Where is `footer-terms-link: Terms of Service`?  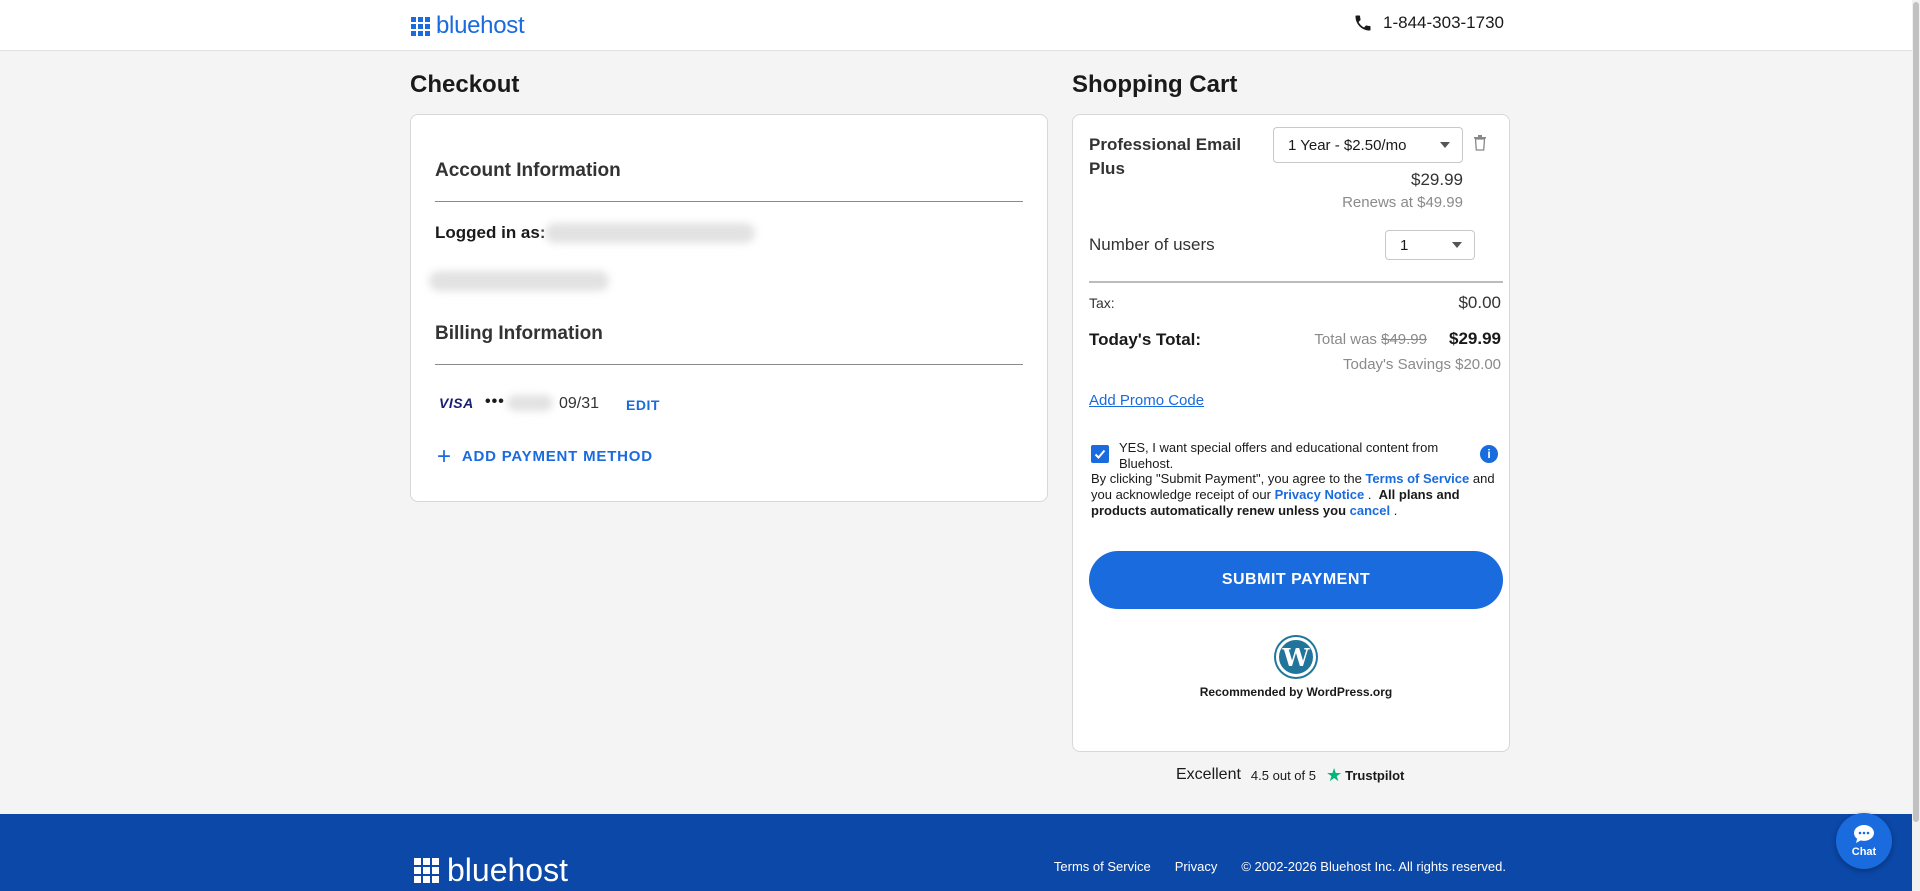 footer-terms-link: Terms of Service is located at coordinates (1102, 866).